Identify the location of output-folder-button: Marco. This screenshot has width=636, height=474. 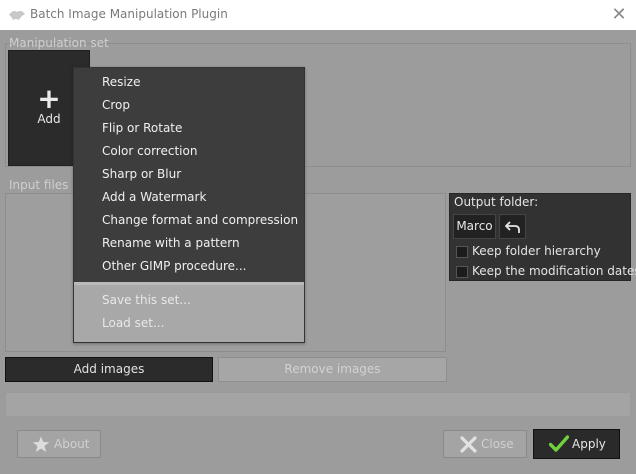
(474, 226).